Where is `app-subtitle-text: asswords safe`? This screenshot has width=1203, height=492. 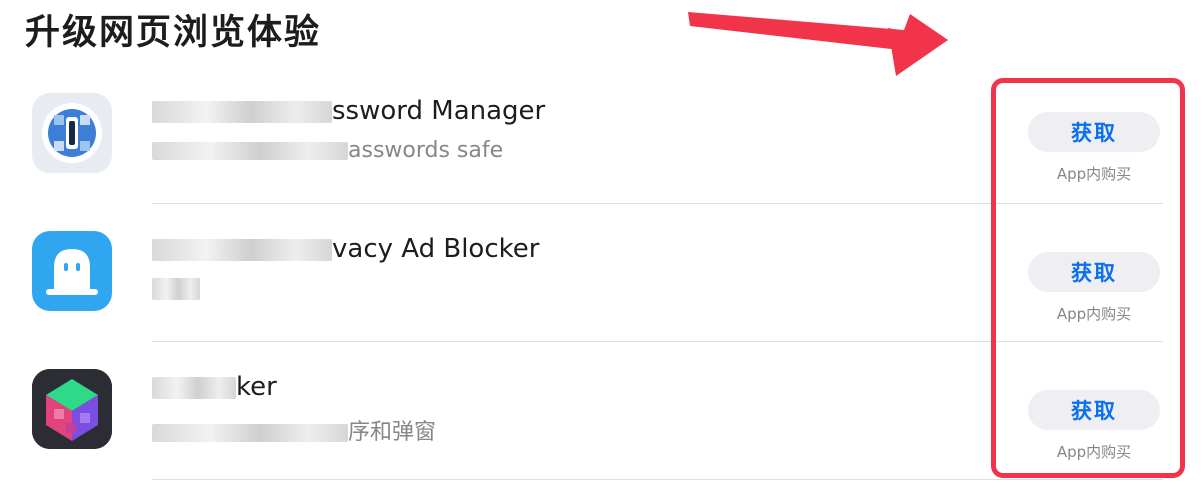 app-subtitle-text: asswords safe is located at coordinates (426, 150).